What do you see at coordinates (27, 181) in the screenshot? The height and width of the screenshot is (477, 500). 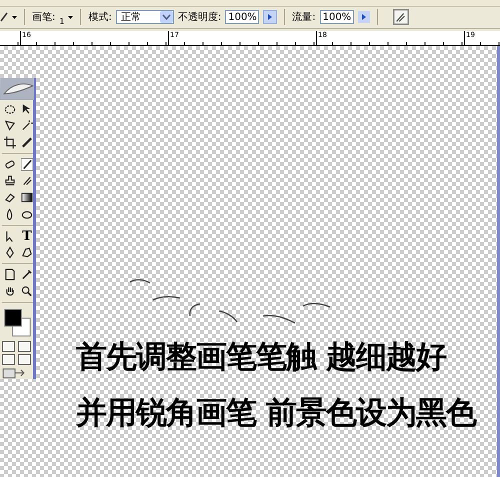 I see `history-brush-icon` at bounding box center [27, 181].